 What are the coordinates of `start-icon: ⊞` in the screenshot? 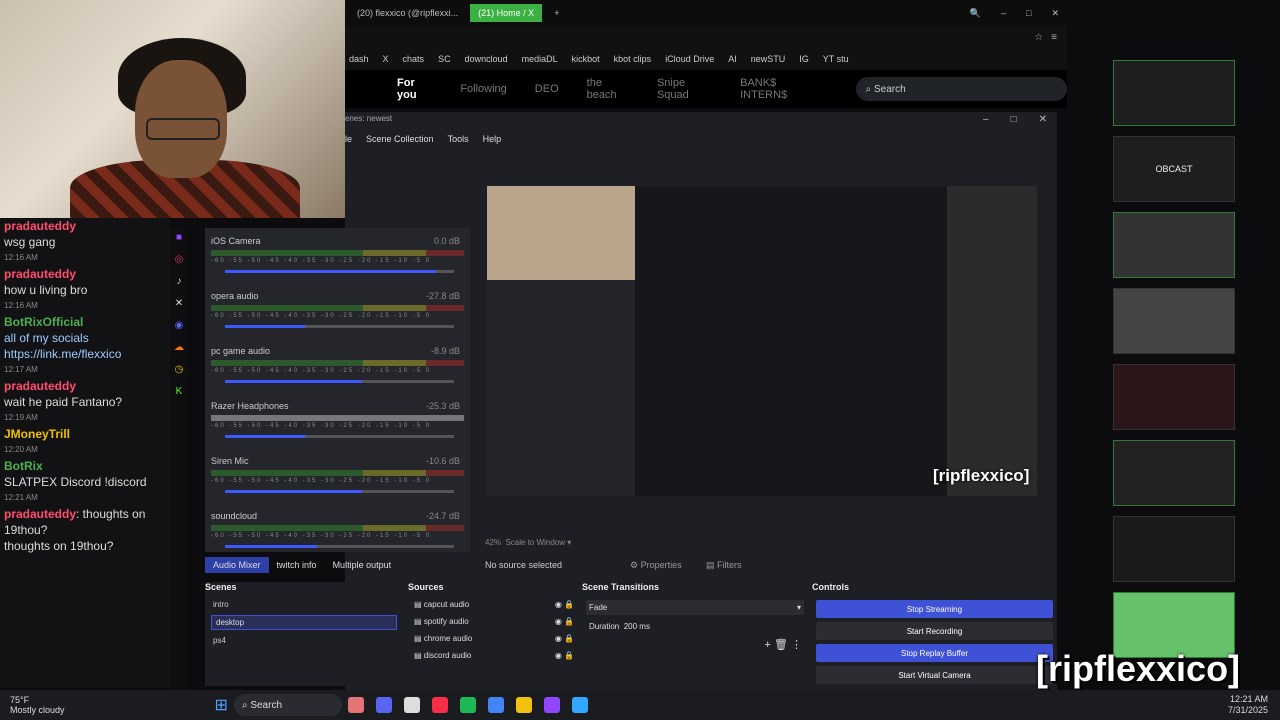 It's located at (221, 705).